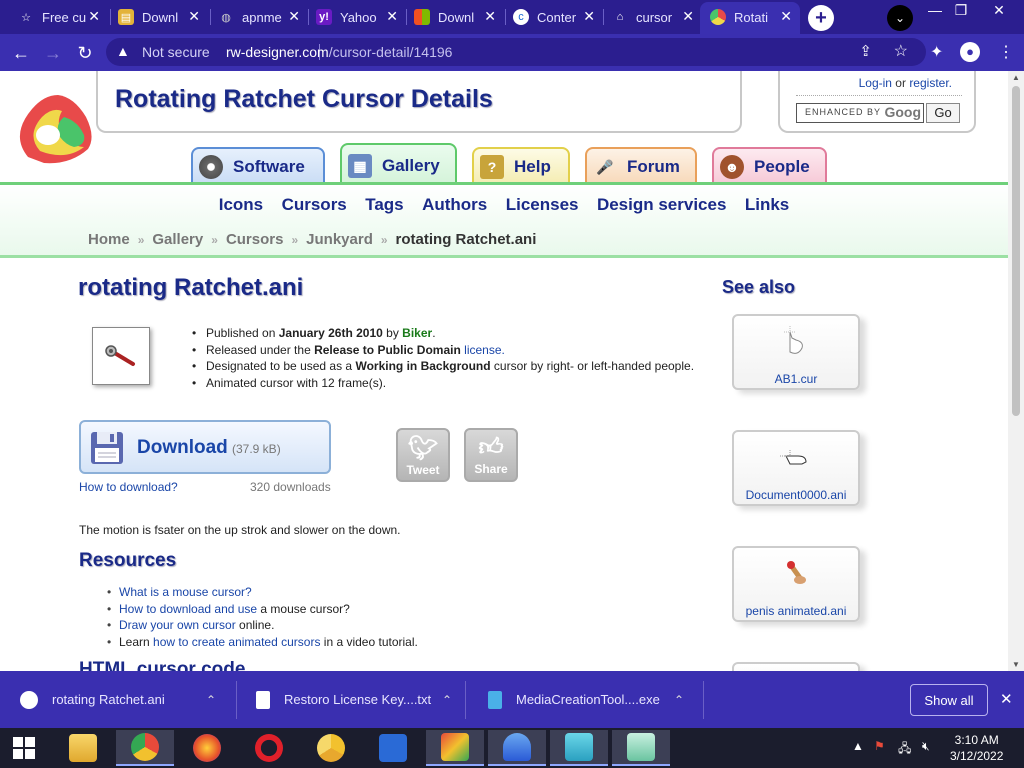 Image resolution: width=1024 pixels, height=768 pixels. Describe the element at coordinates (858, 746) in the screenshot. I see `tray-expand-icon: ▲` at that location.